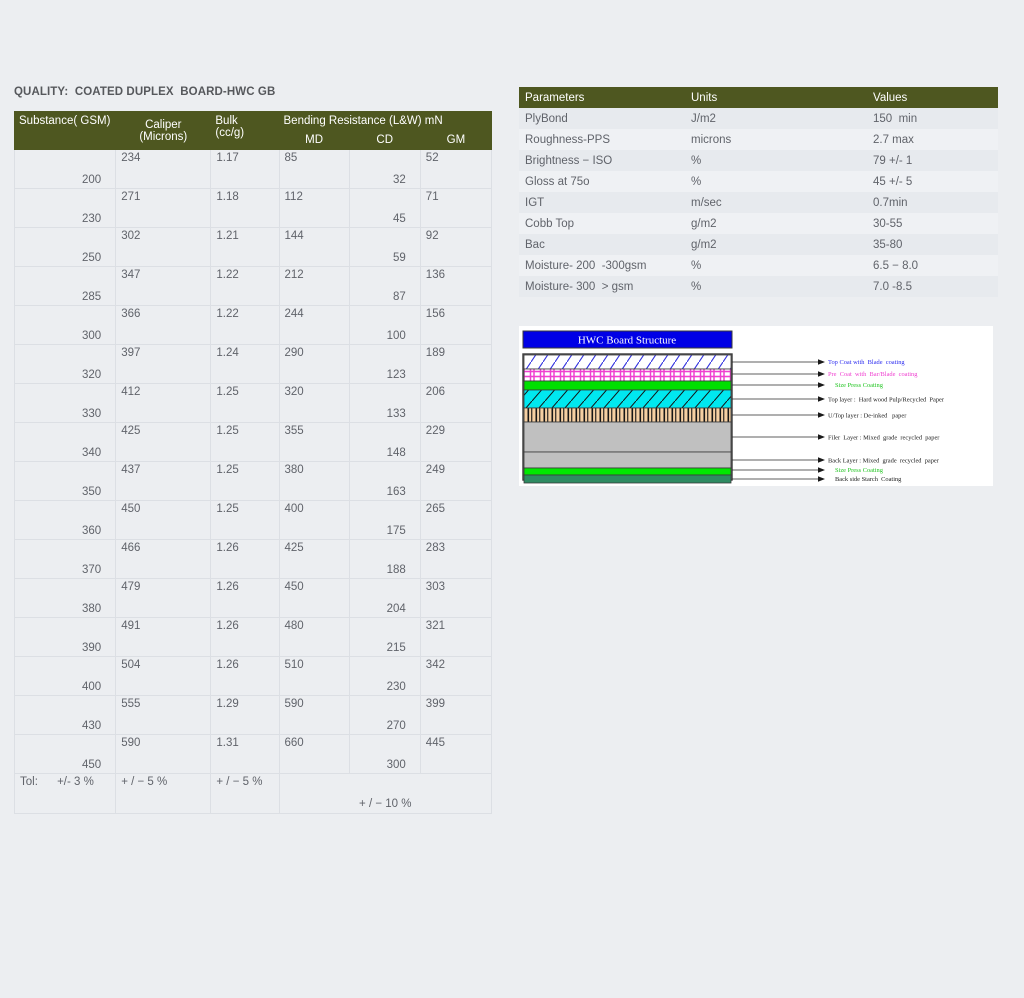 Image resolution: width=1024 pixels, height=998 pixels. I want to click on tolerance-caliper: + / − 5 %, so click(163, 793).